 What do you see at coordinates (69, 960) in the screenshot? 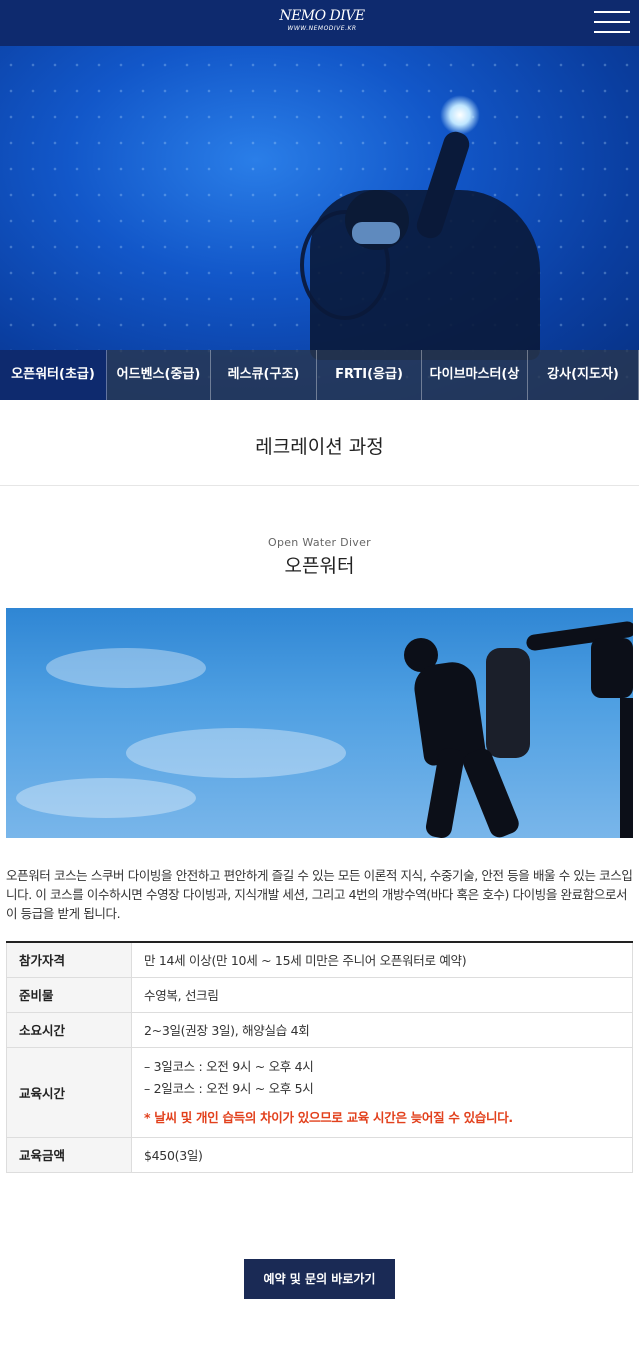
I see `row-label: 참가자격` at bounding box center [69, 960].